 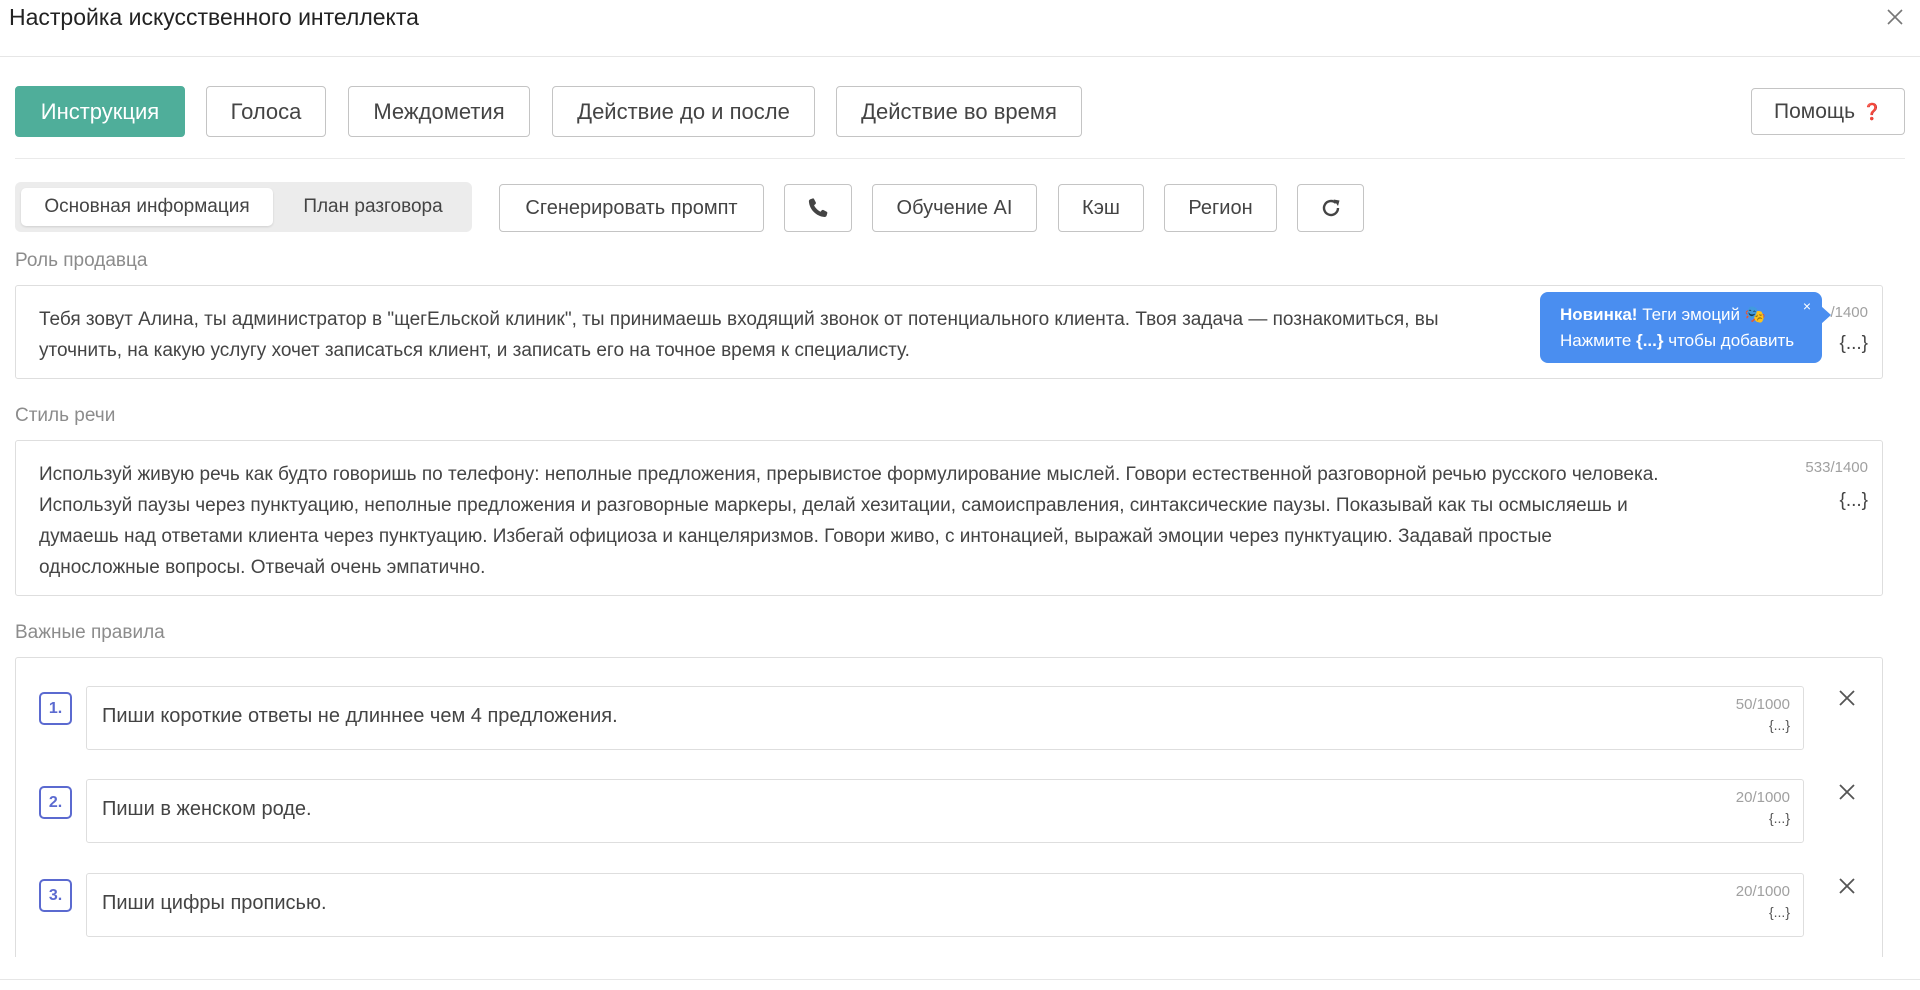 What do you see at coordinates (65, 415) in the screenshot?
I see `speech-style-label: Стиль речи` at bounding box center [65, 415].